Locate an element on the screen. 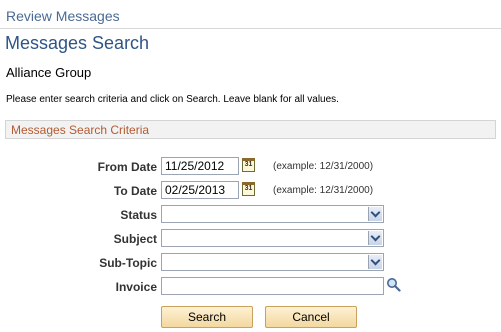 This screenshot has height=332, width=501. cancel-button: Cancel is located at coordinates (311, 317).